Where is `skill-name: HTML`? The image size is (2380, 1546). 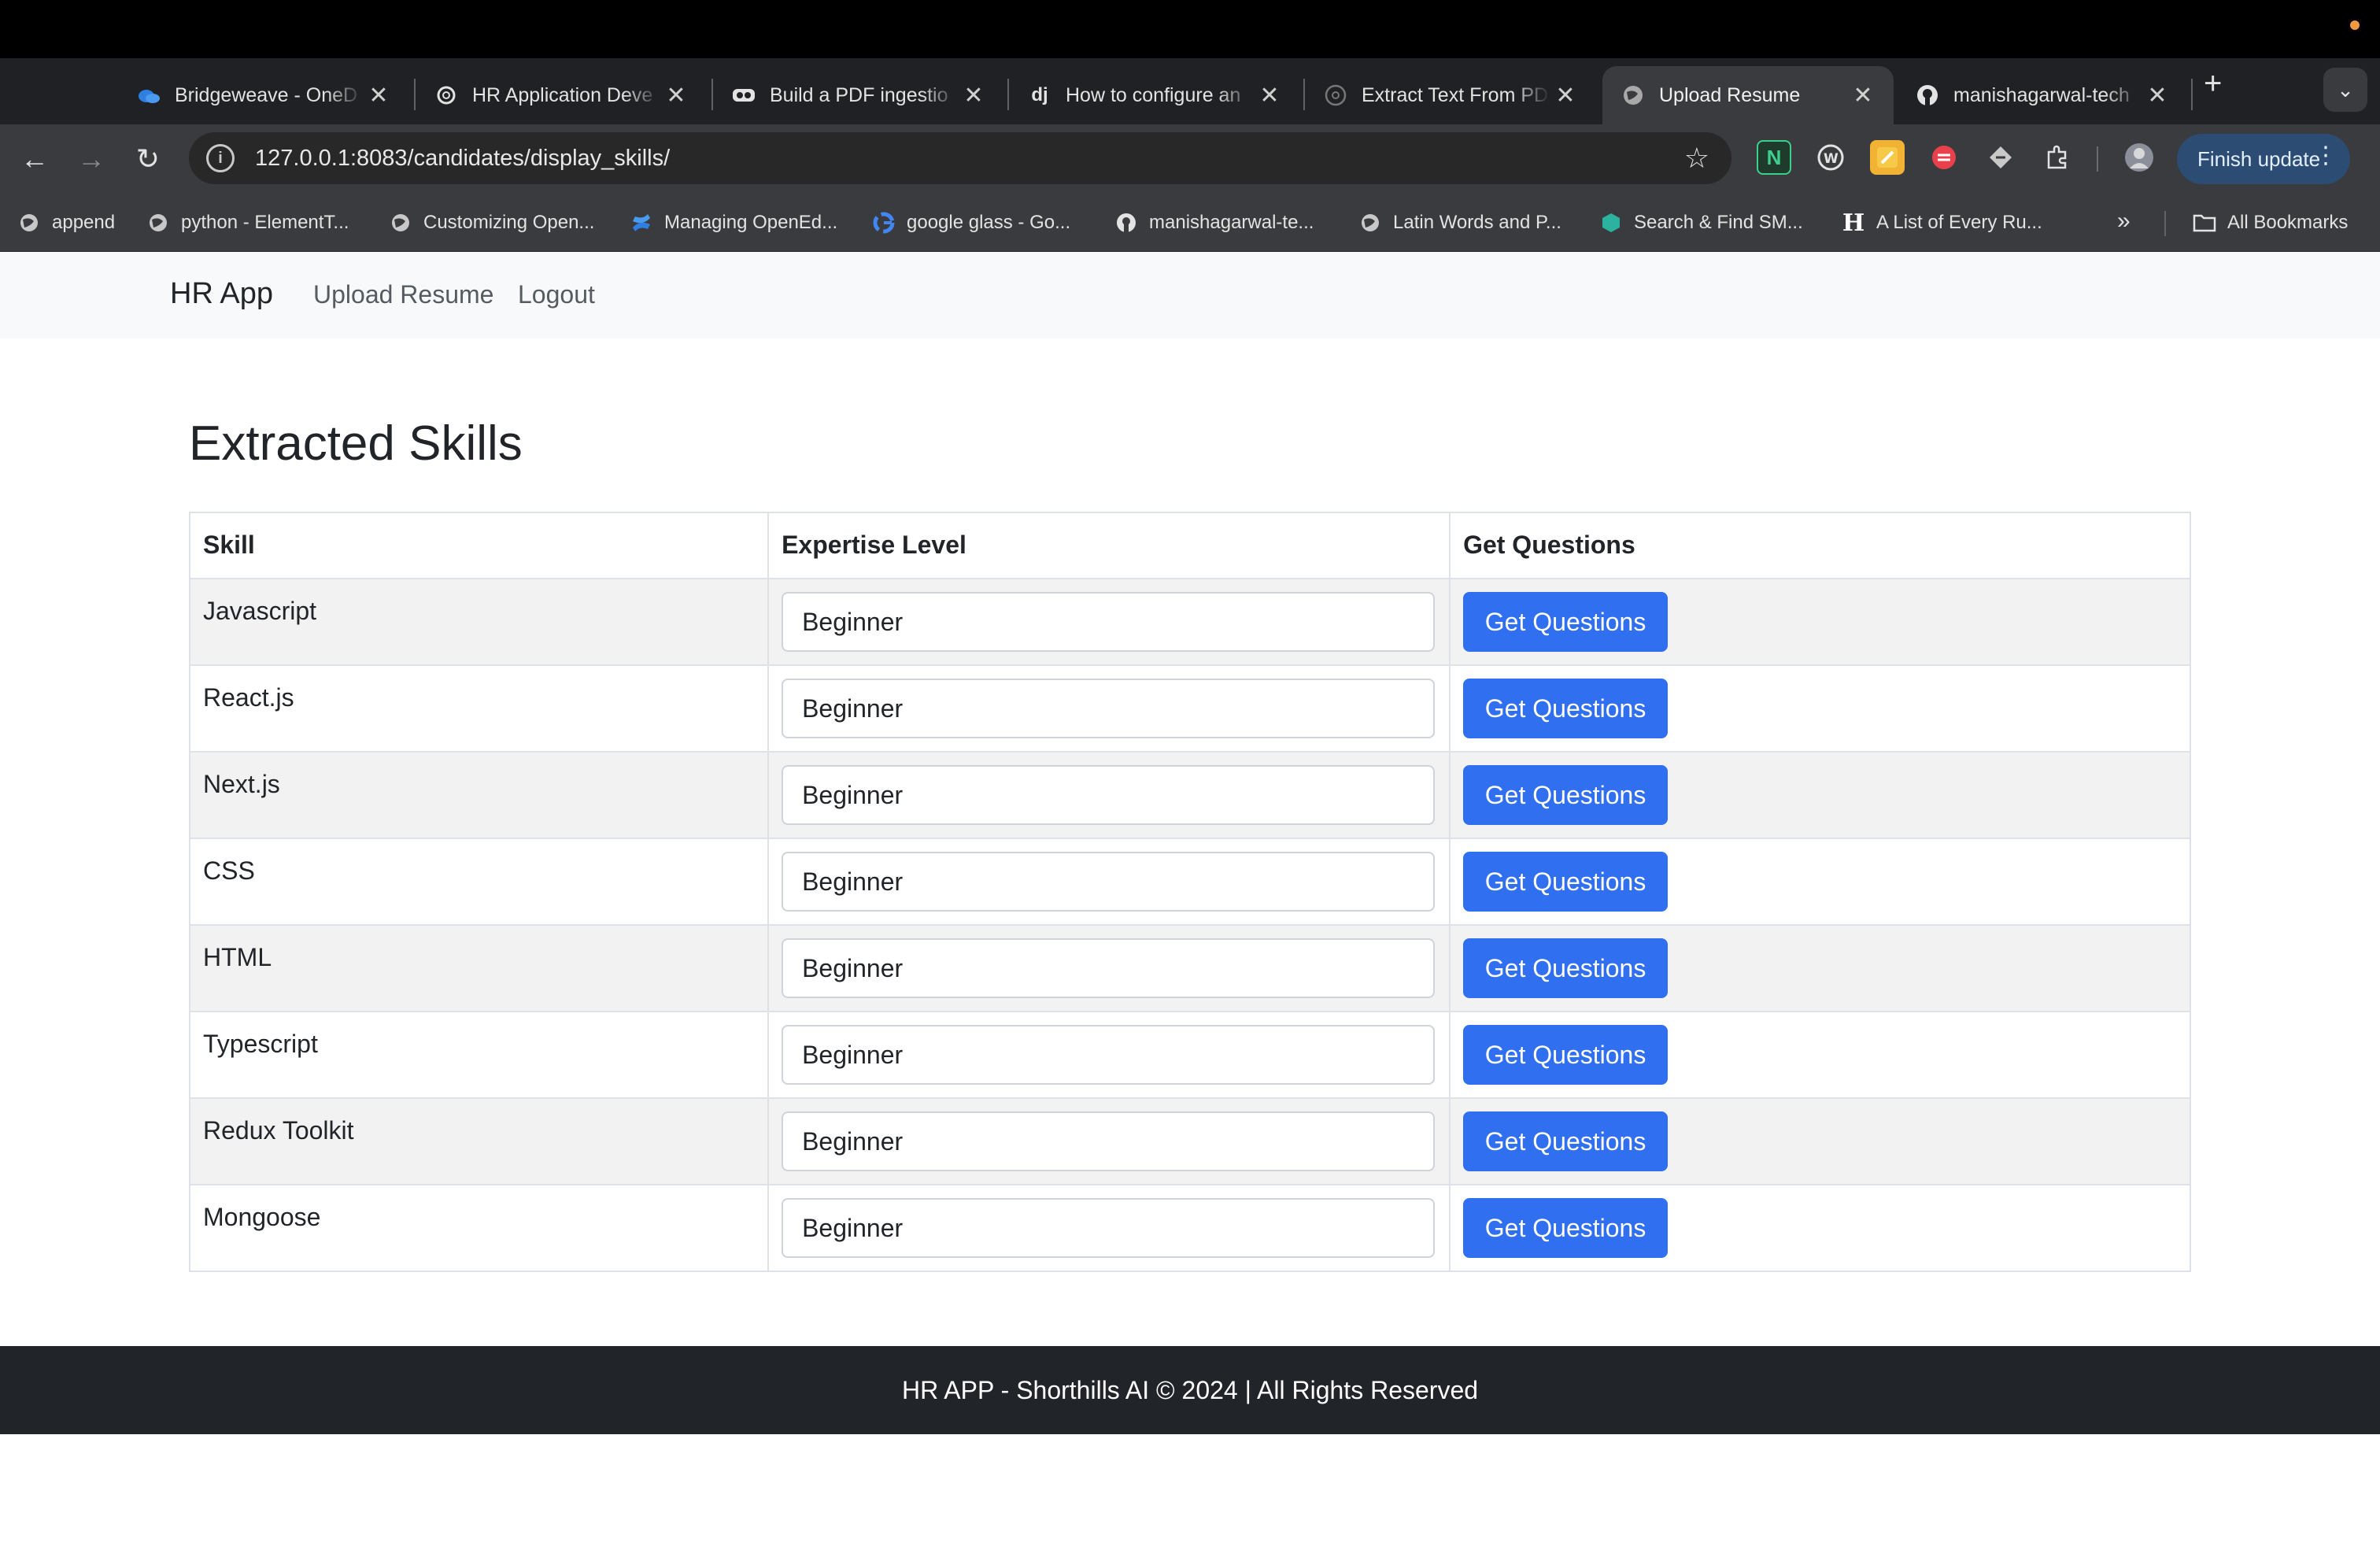
skill-name: HTML is located at coordinates (479, 968).